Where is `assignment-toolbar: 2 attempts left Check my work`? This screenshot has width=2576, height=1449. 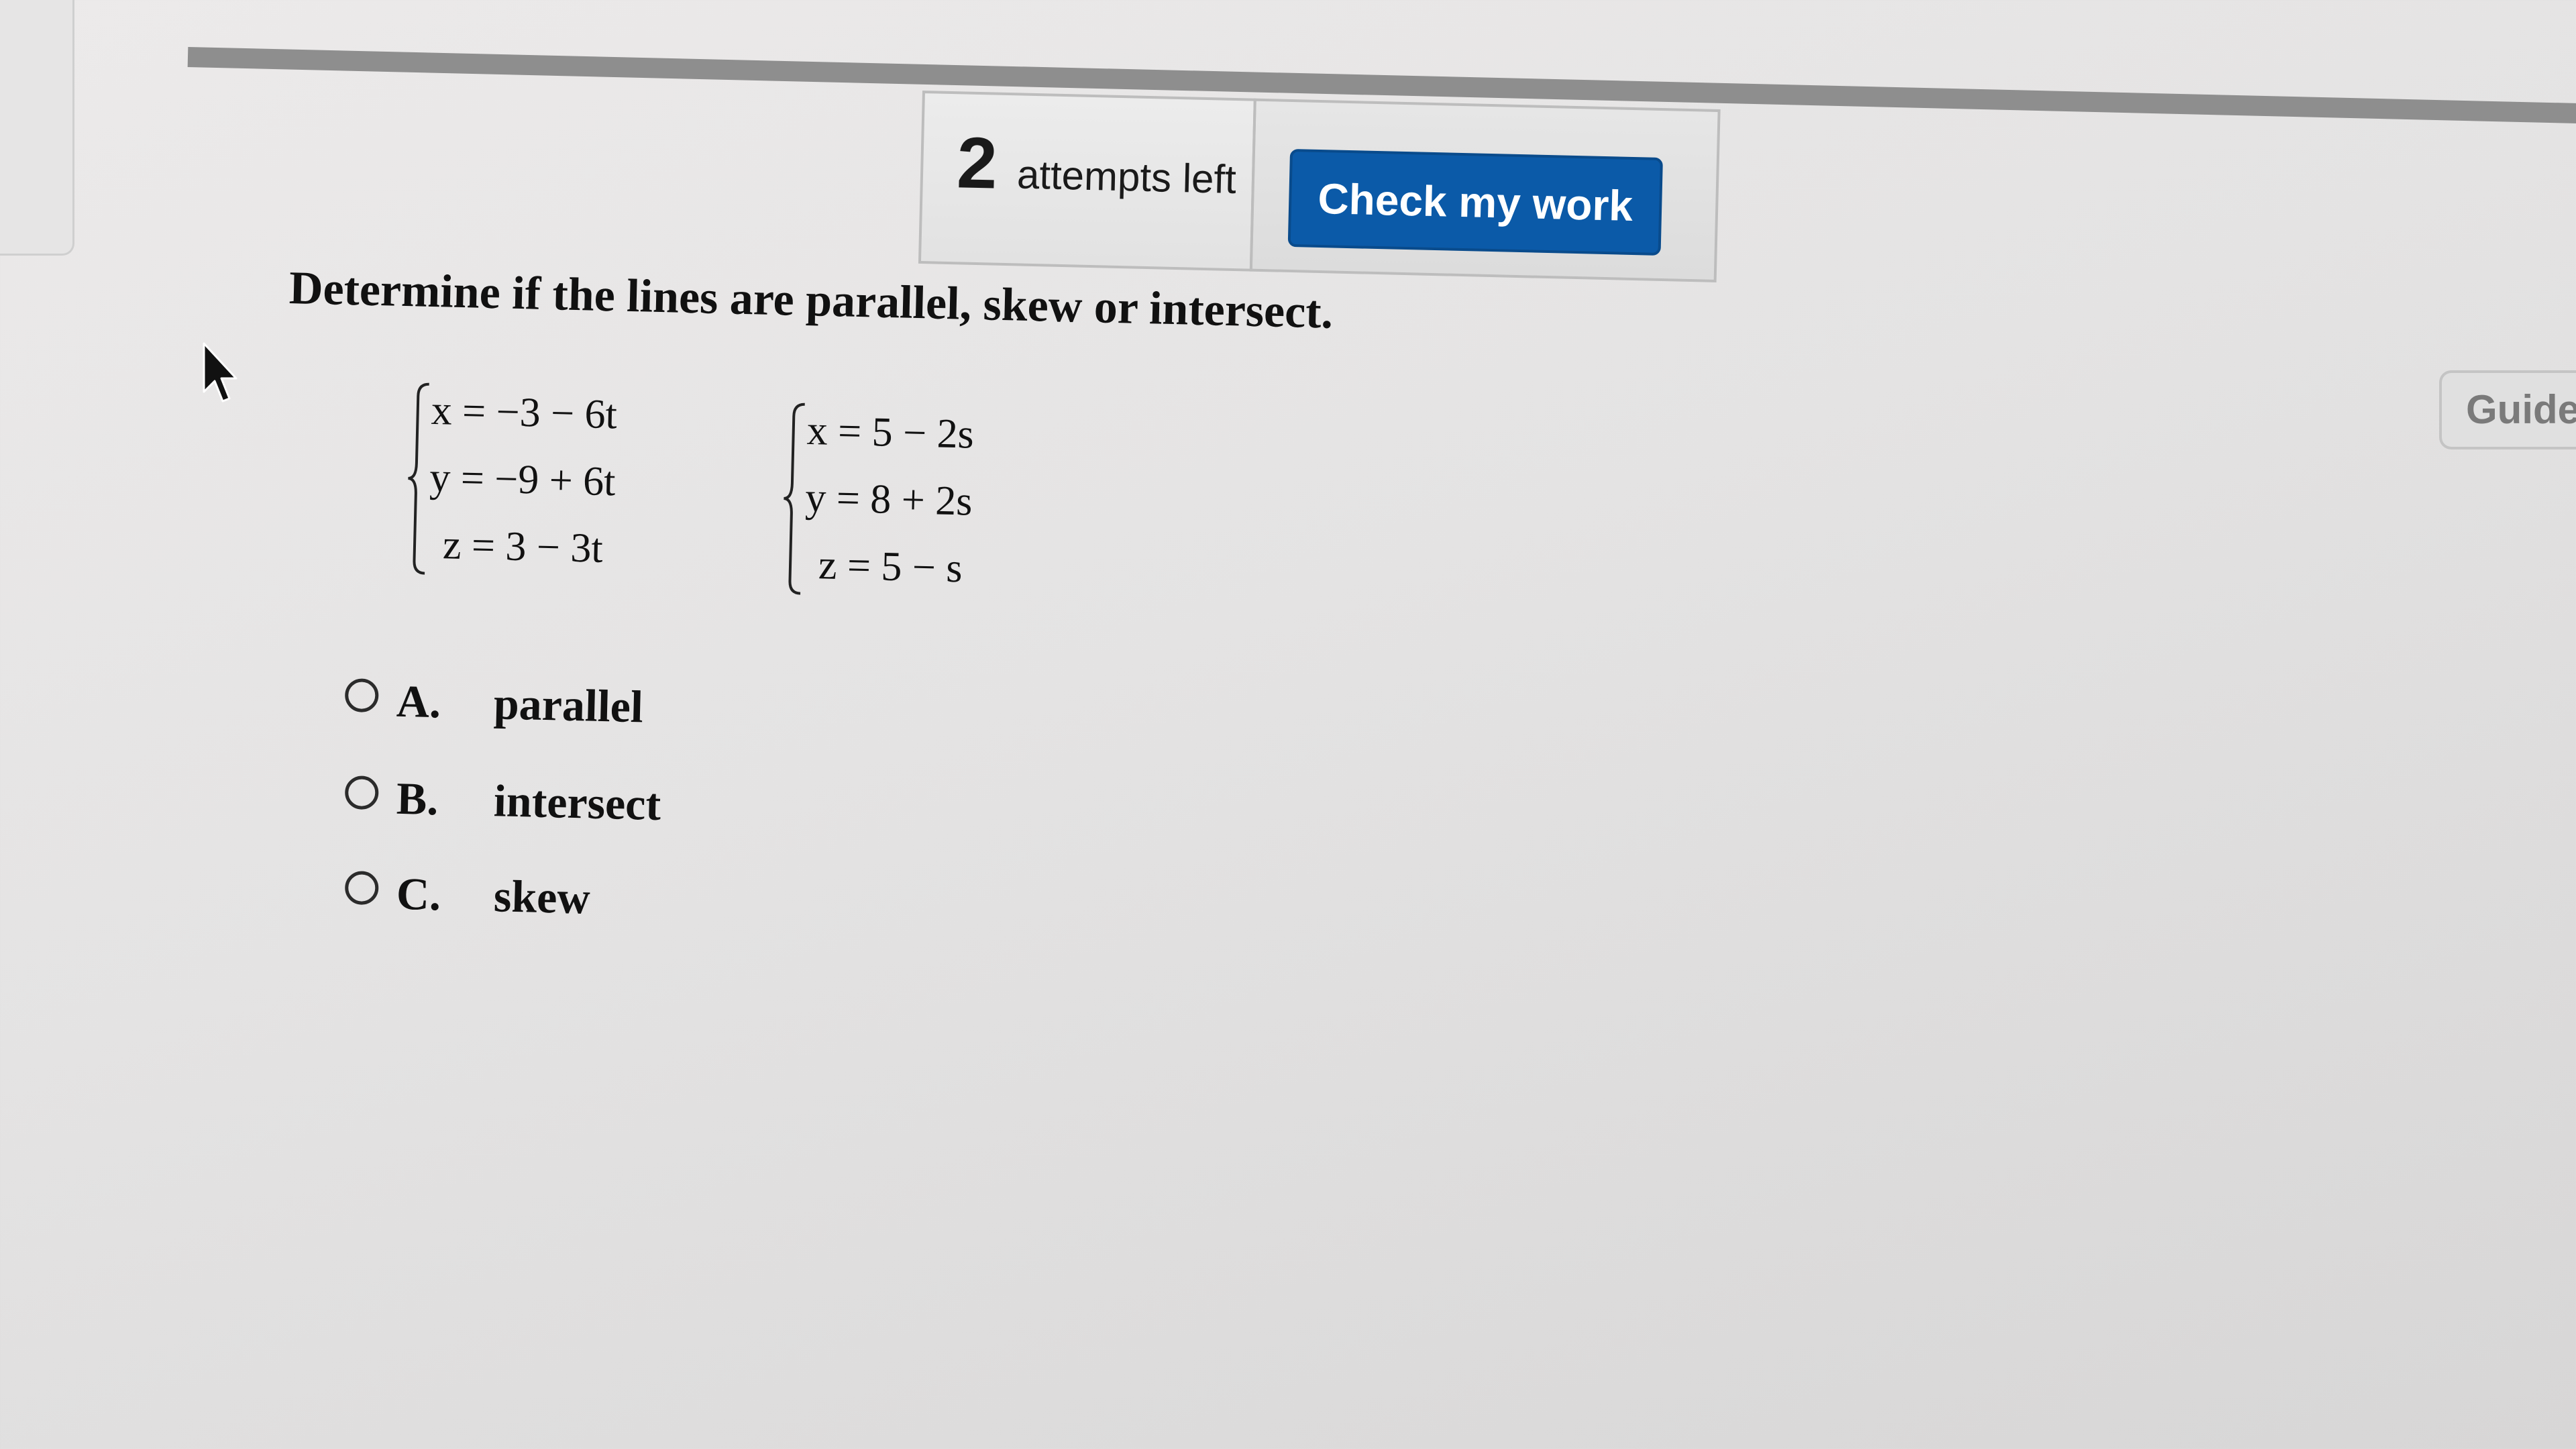 assignment-toolbar: 2 attempts left Check my work is located at coordinates (1319, 187).